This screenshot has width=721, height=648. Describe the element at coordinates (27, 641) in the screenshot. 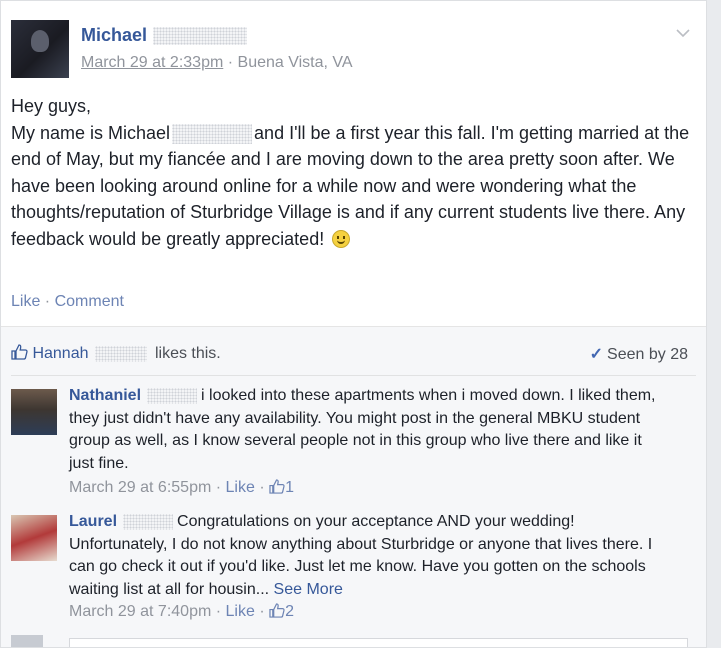

I see `reply-avatar` at that location.